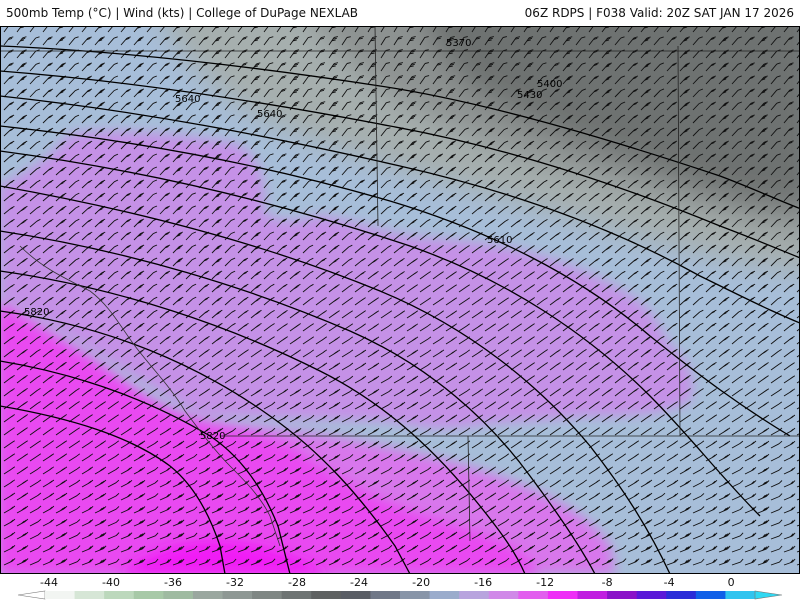 The height and width of the screenshot is (600, 800). Describe the element at coordinates (173, 582) in the screenshot. I see `colorbar-tick-label: -36` at that location.